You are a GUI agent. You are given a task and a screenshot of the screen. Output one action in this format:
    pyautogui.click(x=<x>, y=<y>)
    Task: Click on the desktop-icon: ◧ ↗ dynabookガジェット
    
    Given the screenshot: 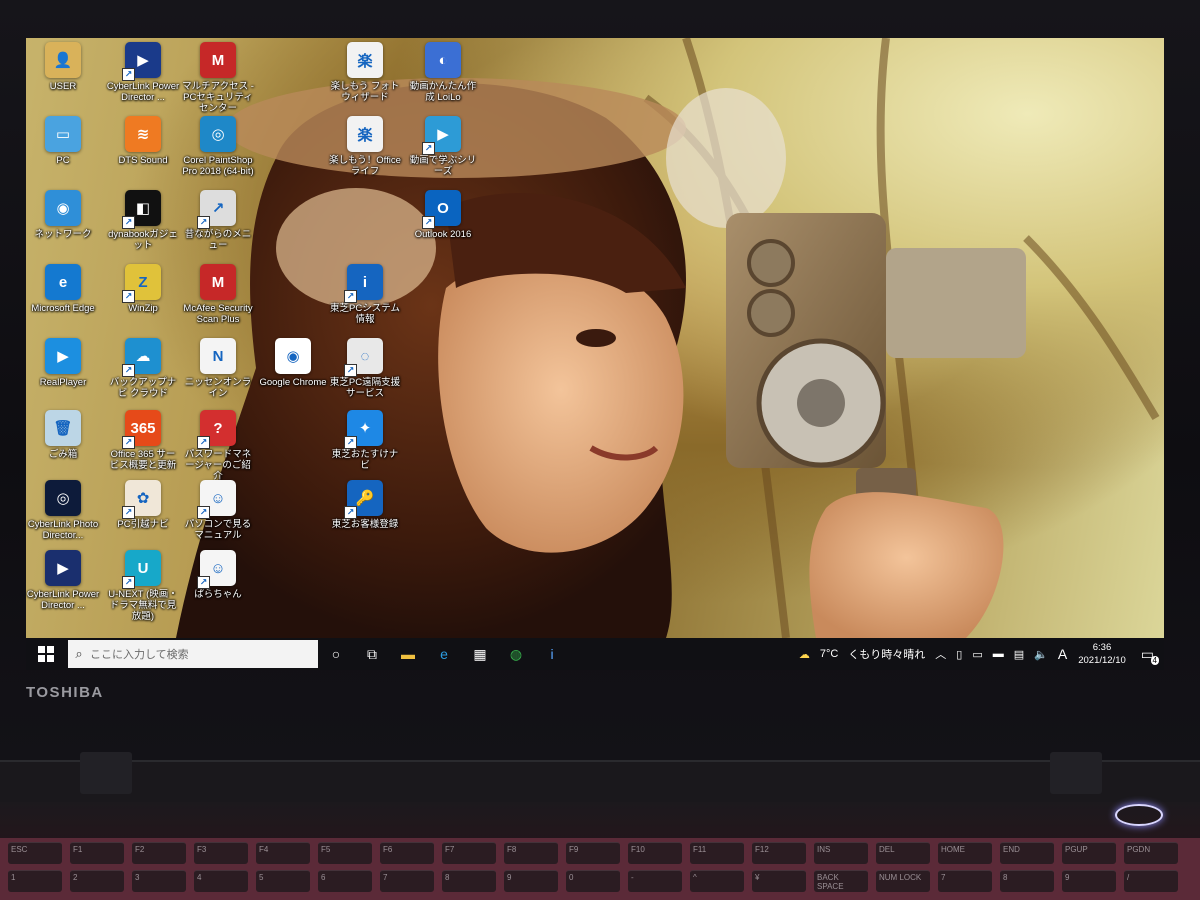 What is the action you would take?
    pyautogui.click(x=143, y=220)
    